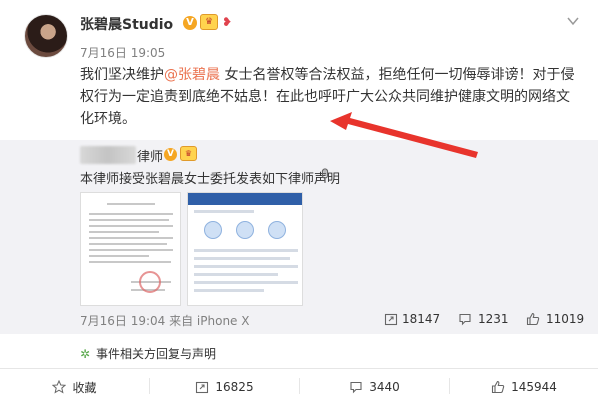  Describe the element at coordinates (108, 155) in the screenshot. I see `blurred-author-name` at that location.